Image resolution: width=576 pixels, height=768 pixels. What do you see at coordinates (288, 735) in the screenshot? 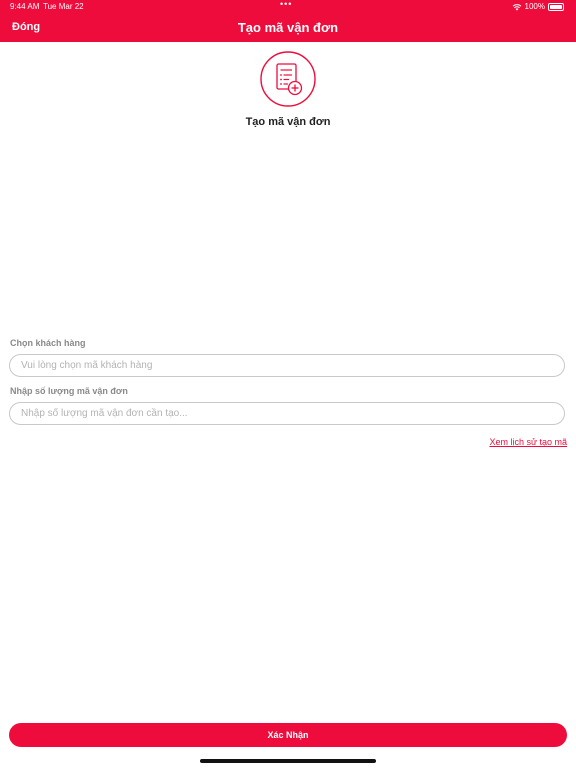
I see `confirm-button: Xác Nhận` at bounding box center [288, 735].